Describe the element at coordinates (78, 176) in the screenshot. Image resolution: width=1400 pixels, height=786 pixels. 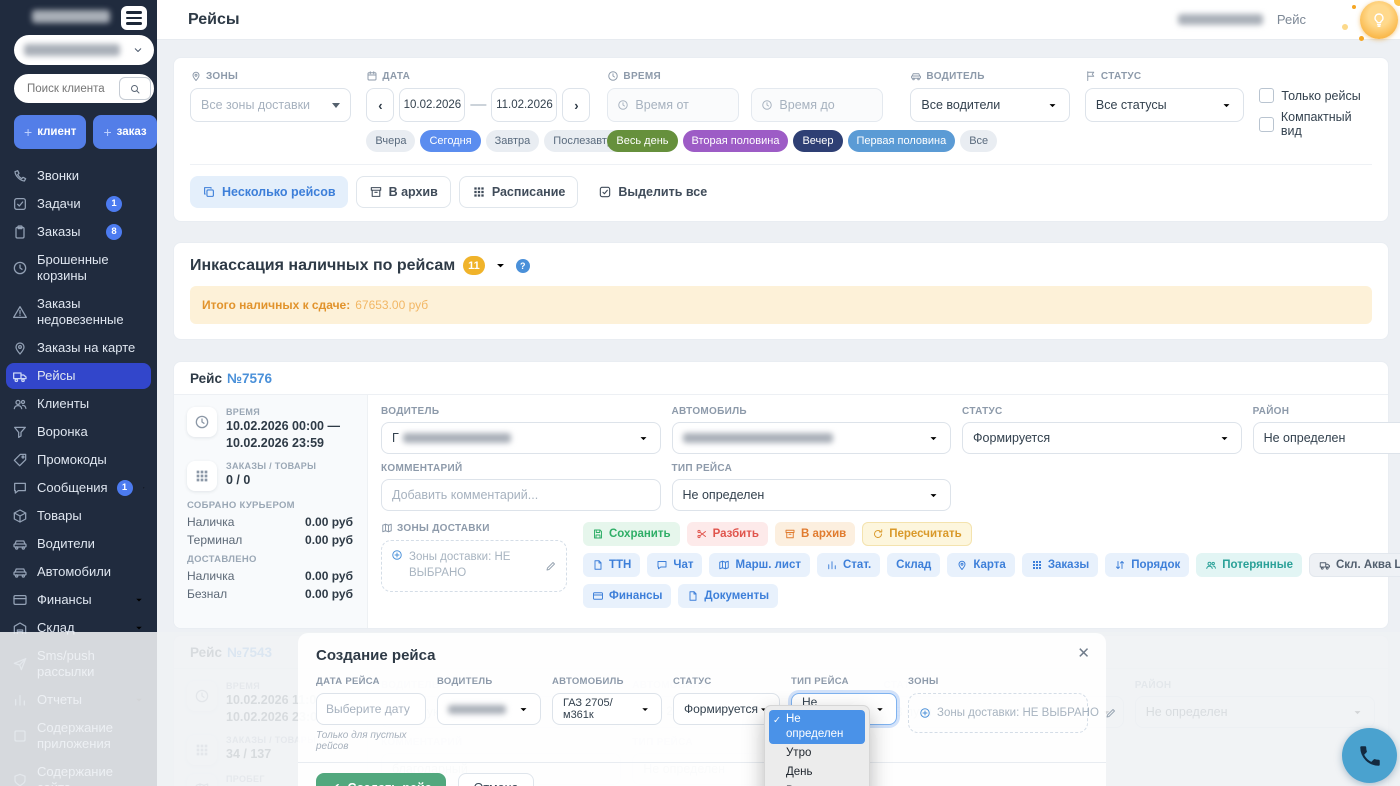
I see `sidebar-item-calls: Звонки` at that location.